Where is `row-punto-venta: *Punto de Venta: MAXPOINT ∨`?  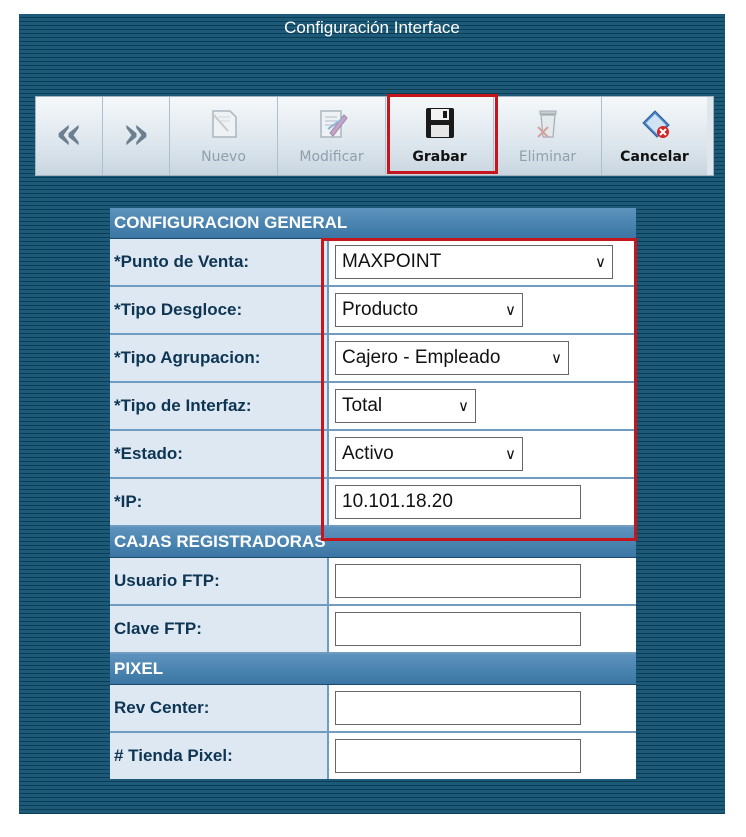
row-punto-venta: *Punto de Venta: MAXPOINT ∨ is located at coordinates (373, 263).